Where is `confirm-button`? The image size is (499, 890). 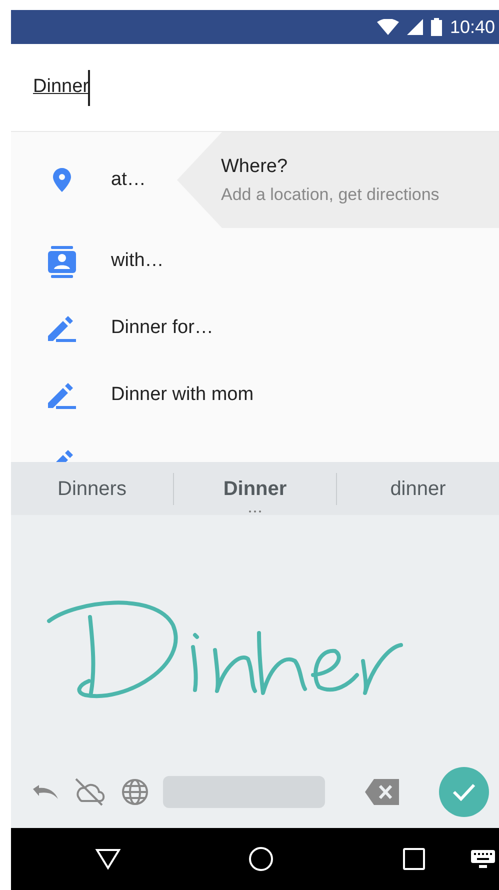 confirm-button is located at coordinates (464, 792).